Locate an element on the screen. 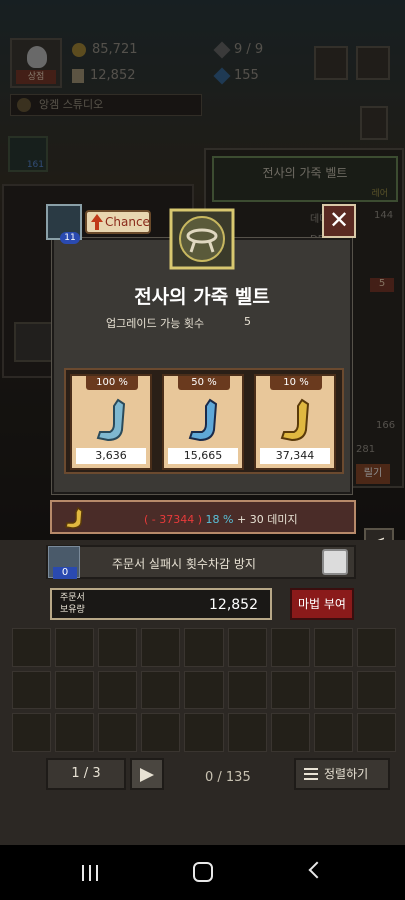 The width and height of the screenshot is (405, 900). protect-scroll-icon: 0 is located at coordinates (64, 562).